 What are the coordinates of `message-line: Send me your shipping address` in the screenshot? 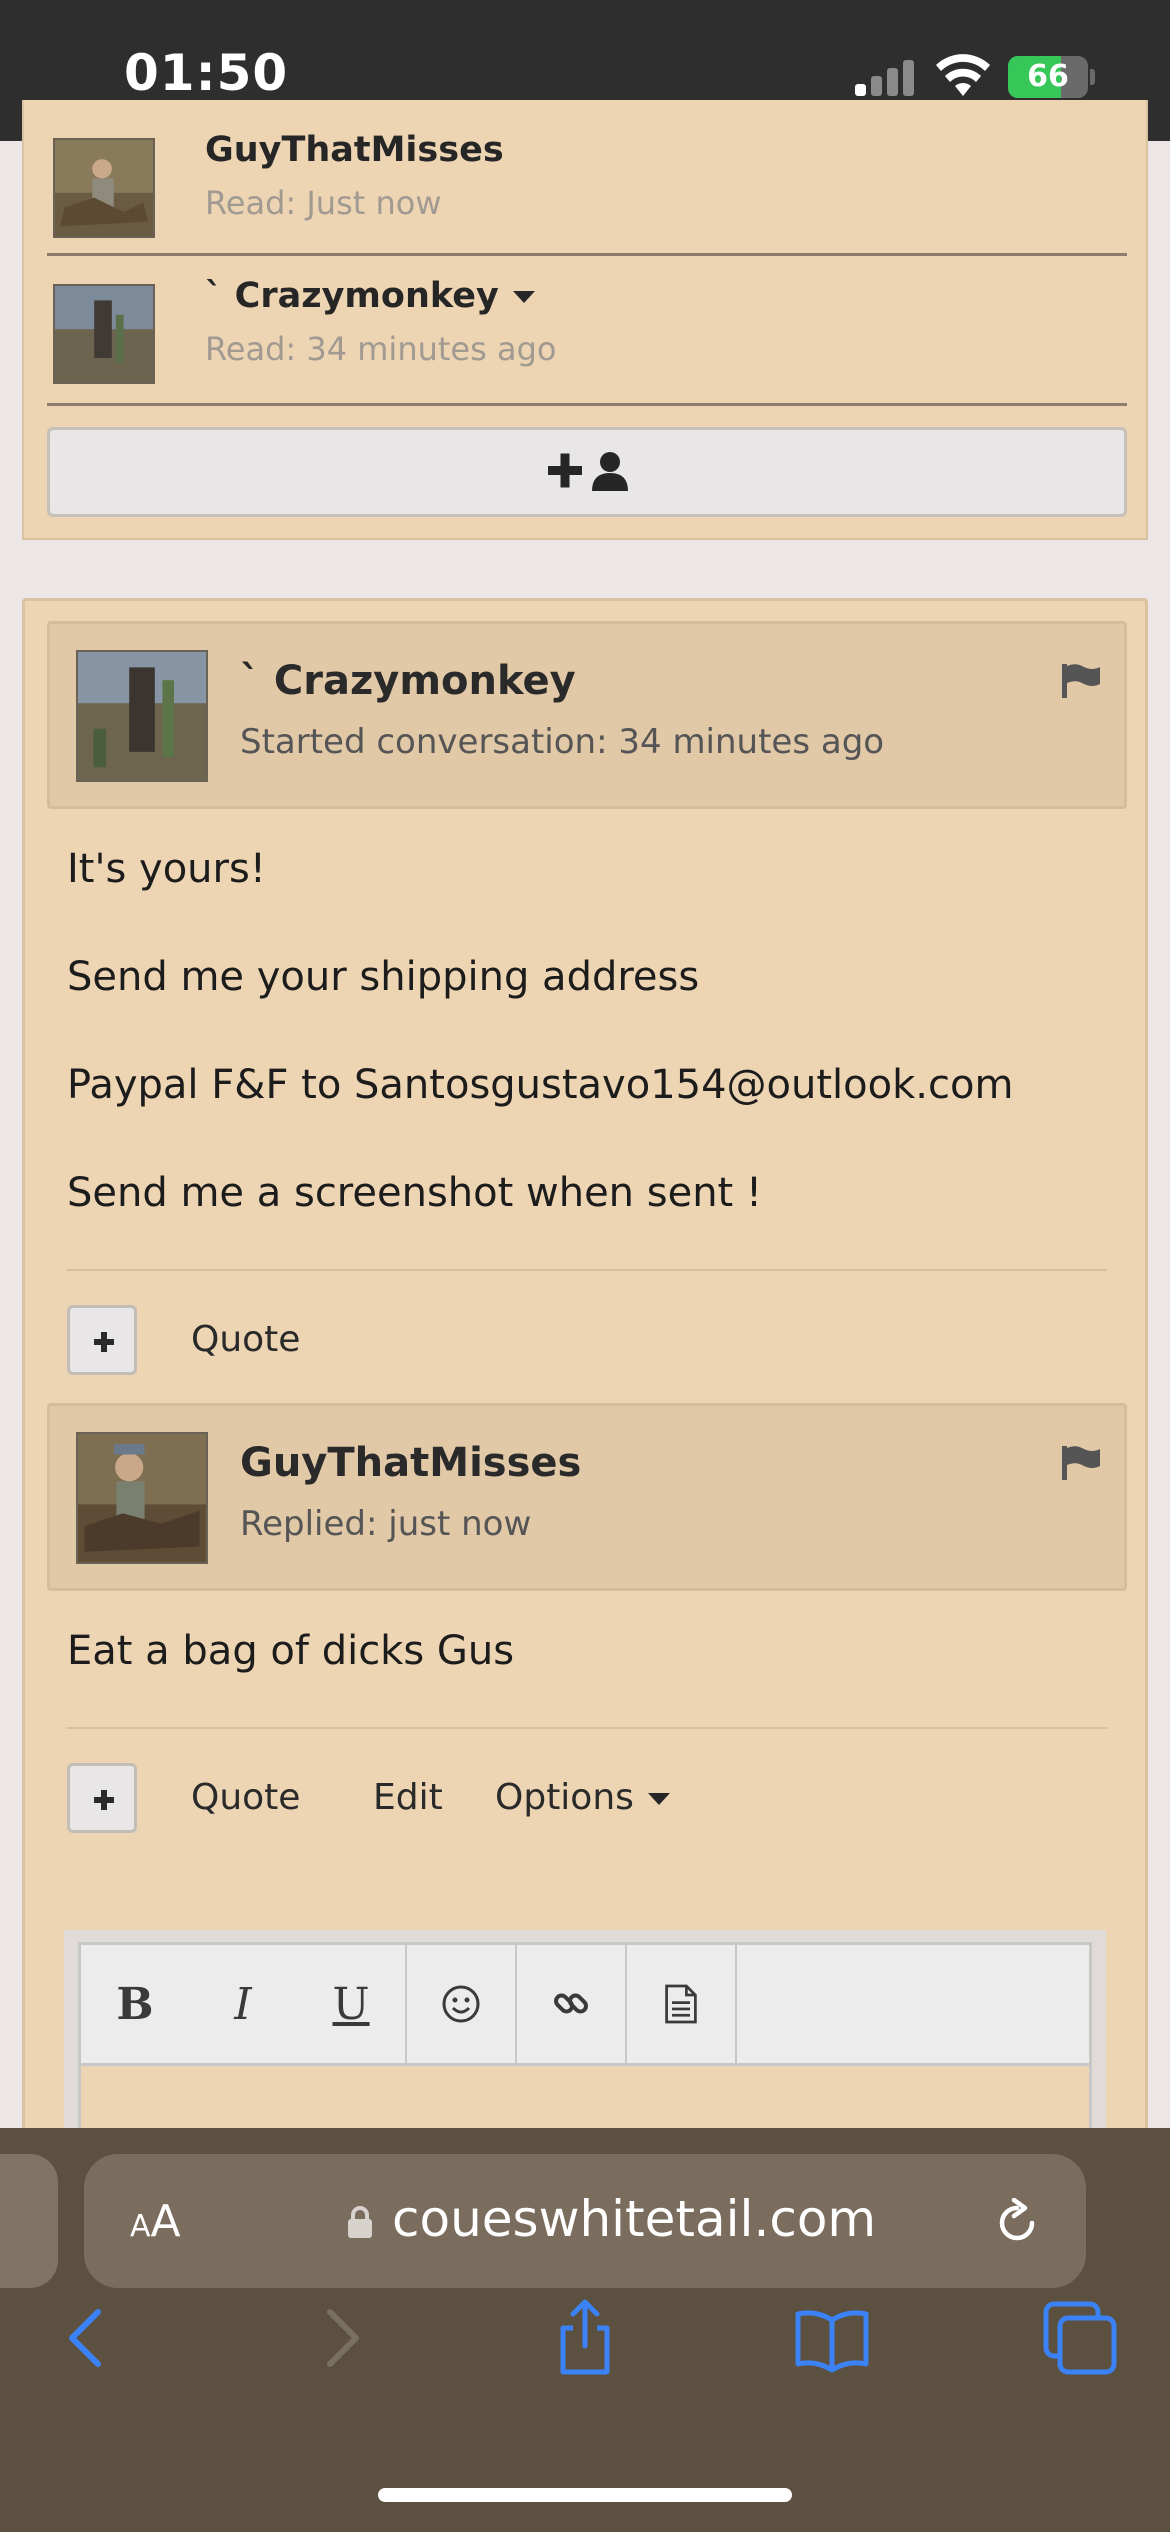 It's located at (383, 977).